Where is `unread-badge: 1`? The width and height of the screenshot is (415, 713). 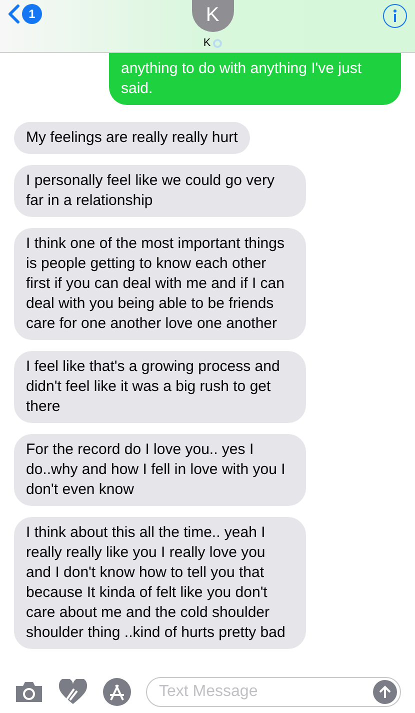 unread-badge: 1 is located at coordinates (32, 14).